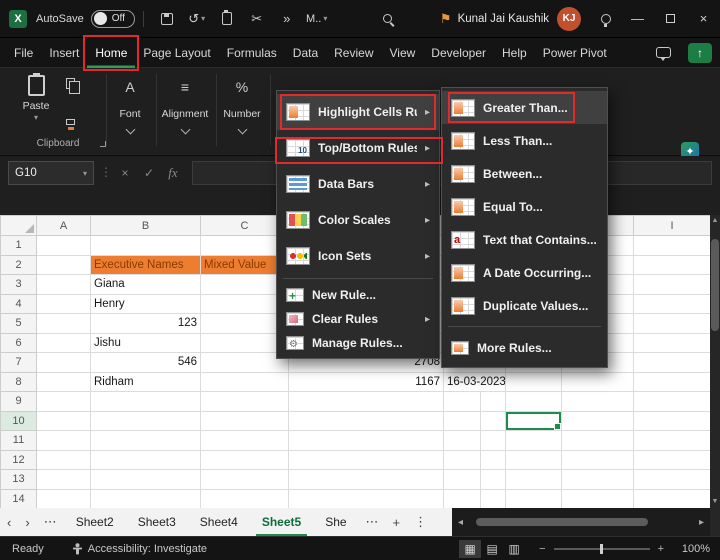 The image size is (720, 560). What do you see at coordinates (18, 498) in the screenshot?
I see `row-header-14: 14` at bounding box center [18, 498].